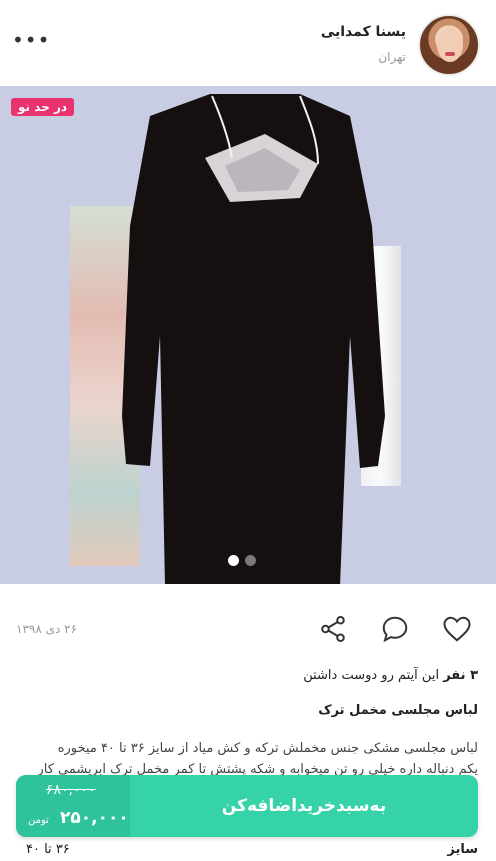 The image size is (496, 861). Describe the element at coordinates (47, 629) in the screenshot. I see `post-date: ۲۶ دی ۱۳۹۸` at that location.